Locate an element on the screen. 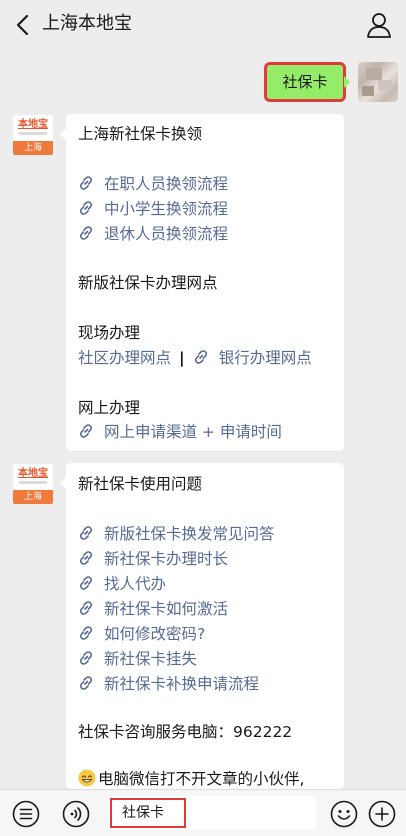  link-item: 新社保卡如何激活 is located at coordinates (153, 609).